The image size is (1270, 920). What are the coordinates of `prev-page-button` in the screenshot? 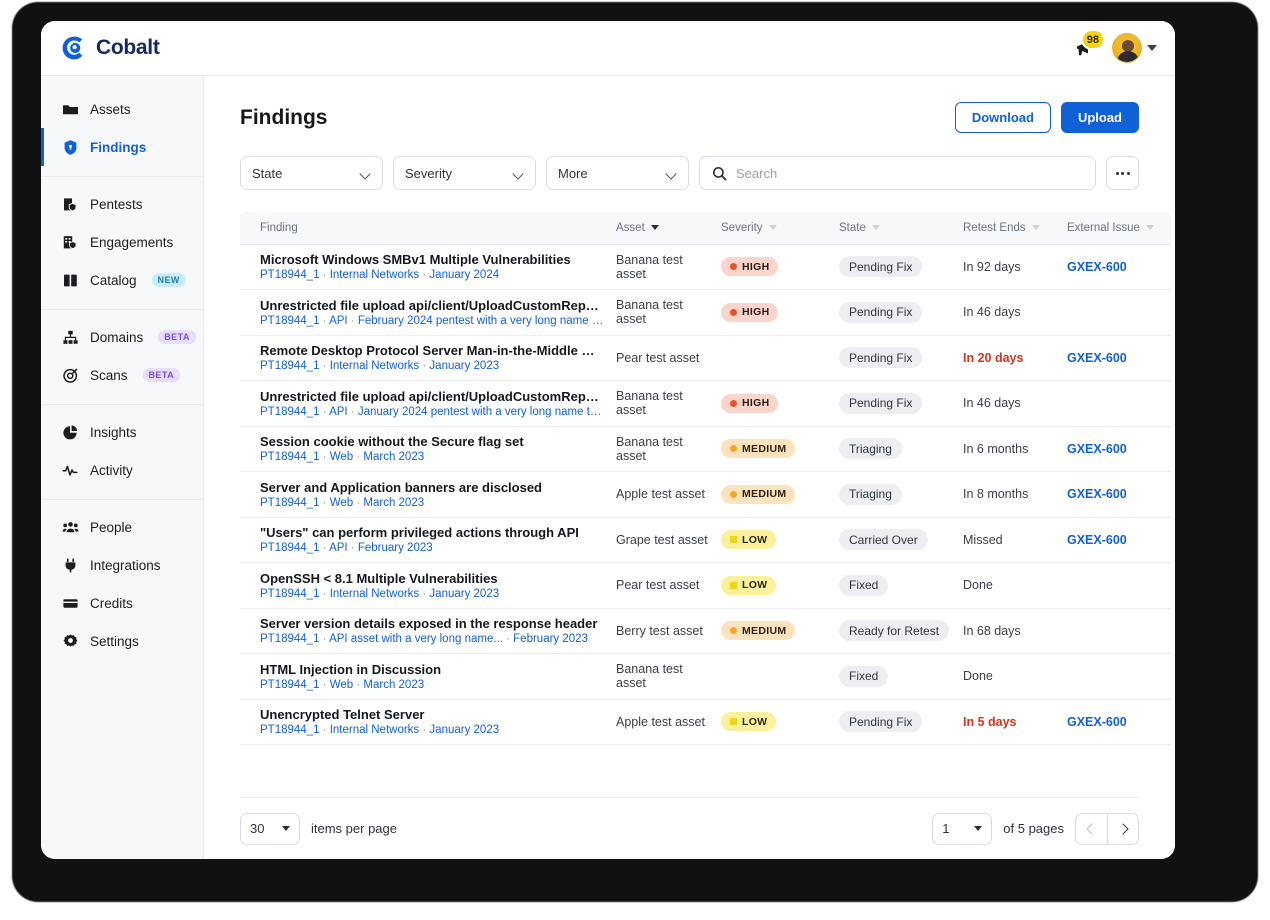 It's located at (1091, 828).